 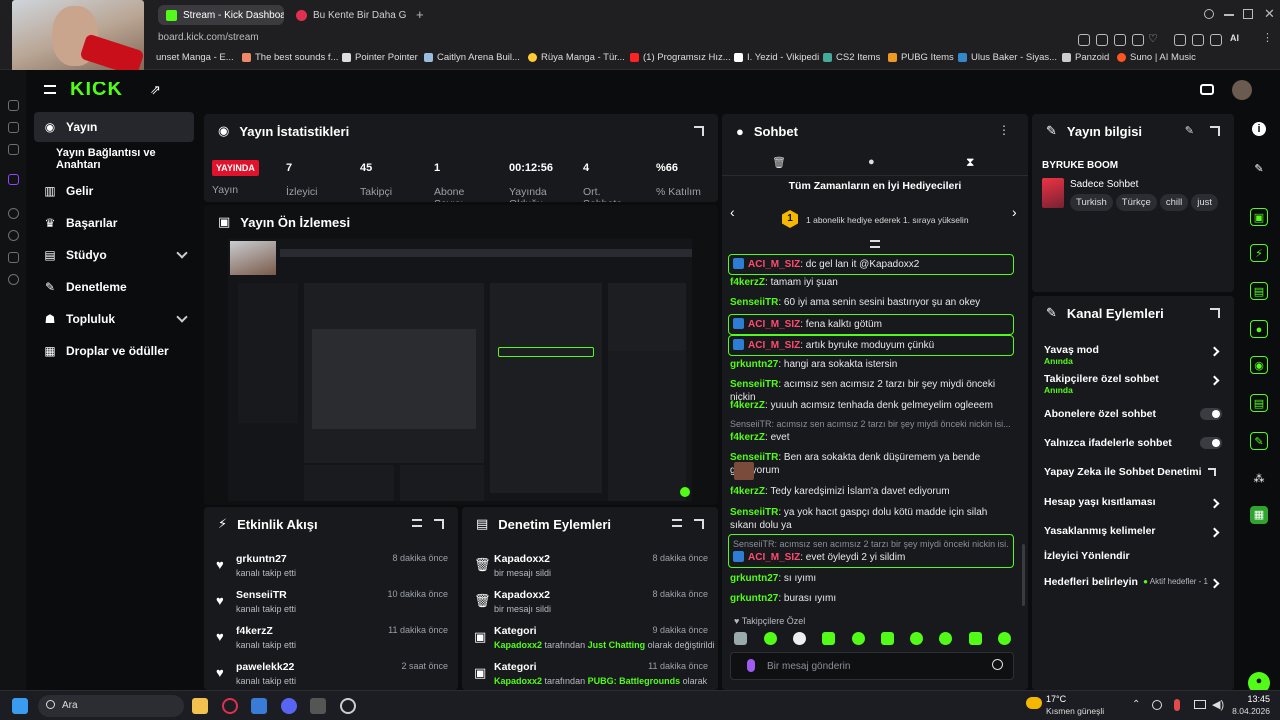 What do you see at coordinates (871, 162) in the screenshot?
I see `chat-bubble-icon: ●` at bounding box center [871, 162].